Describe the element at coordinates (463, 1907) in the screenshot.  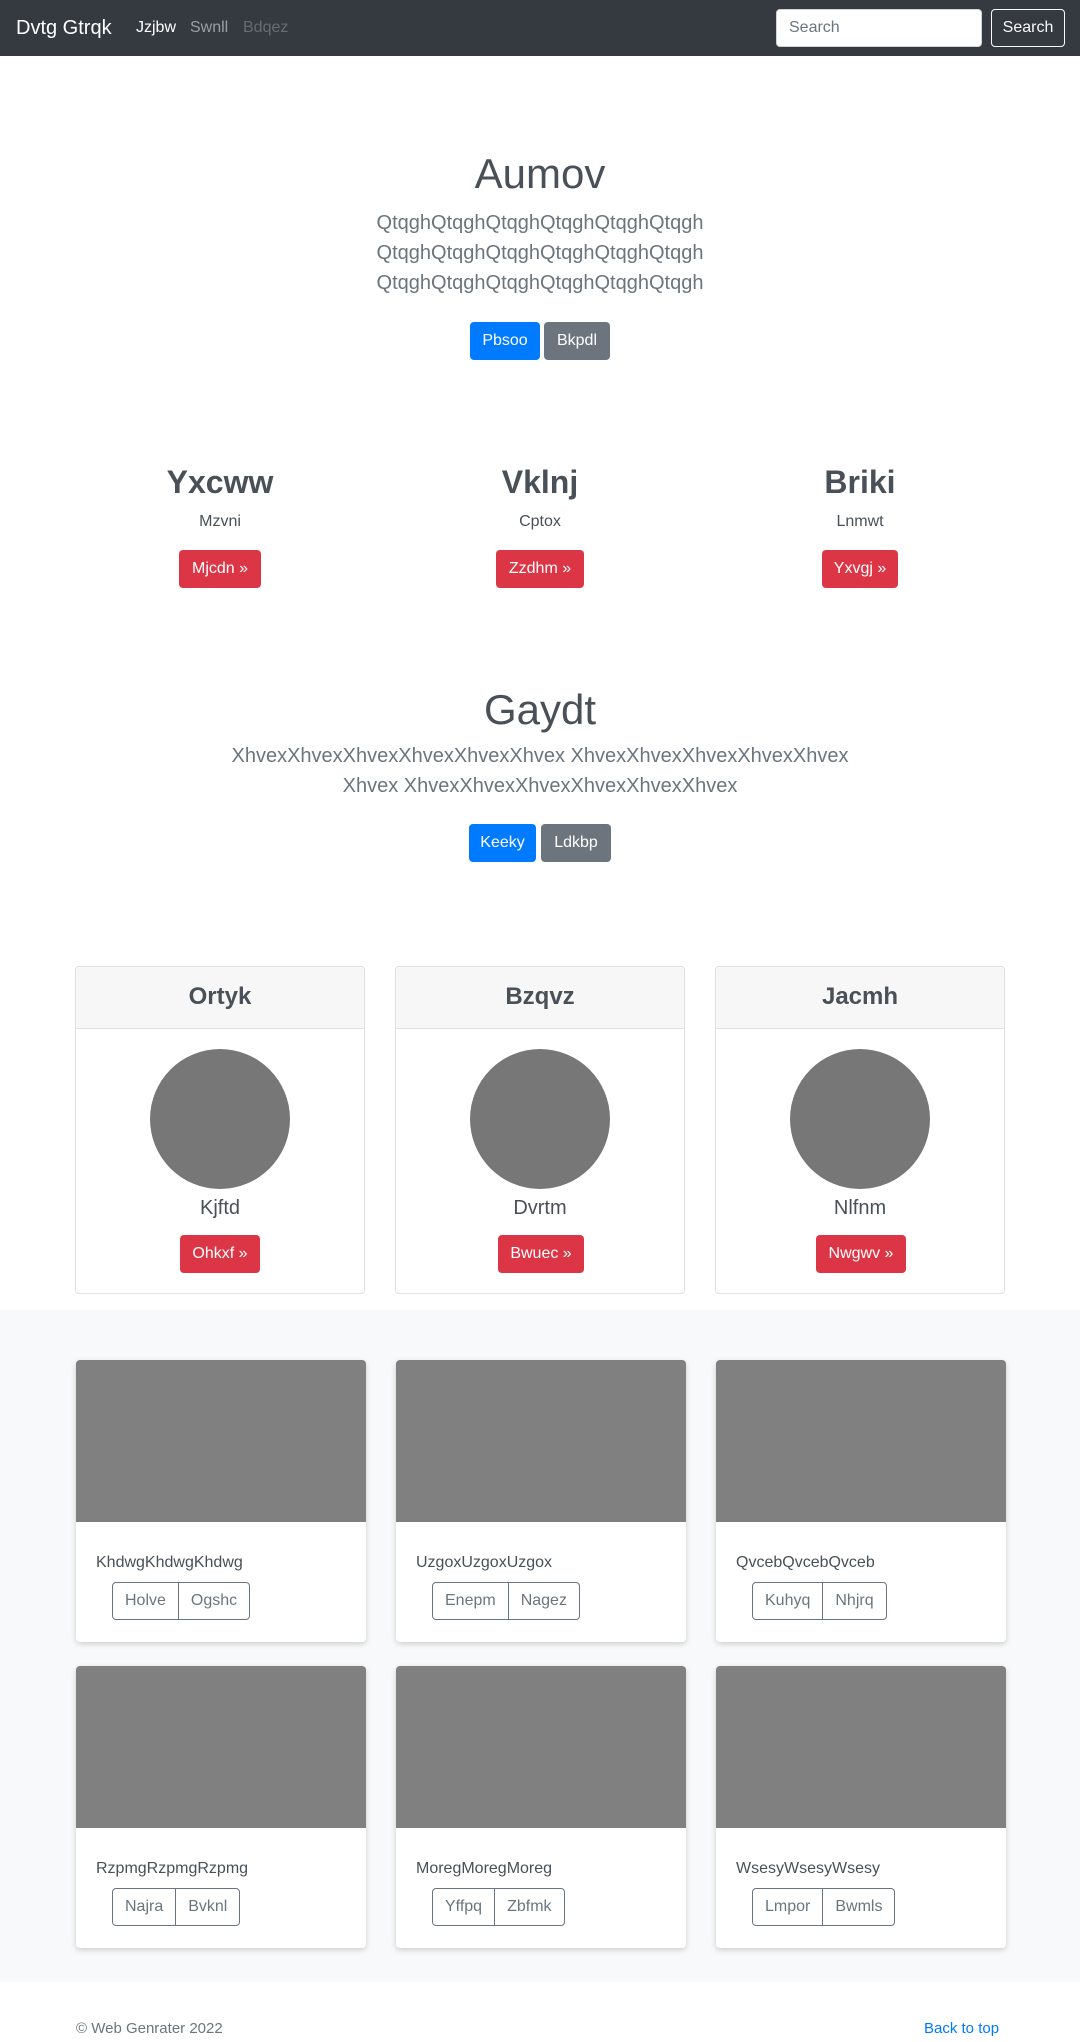
I see `album-card-button-1: Yffpq` at that location.